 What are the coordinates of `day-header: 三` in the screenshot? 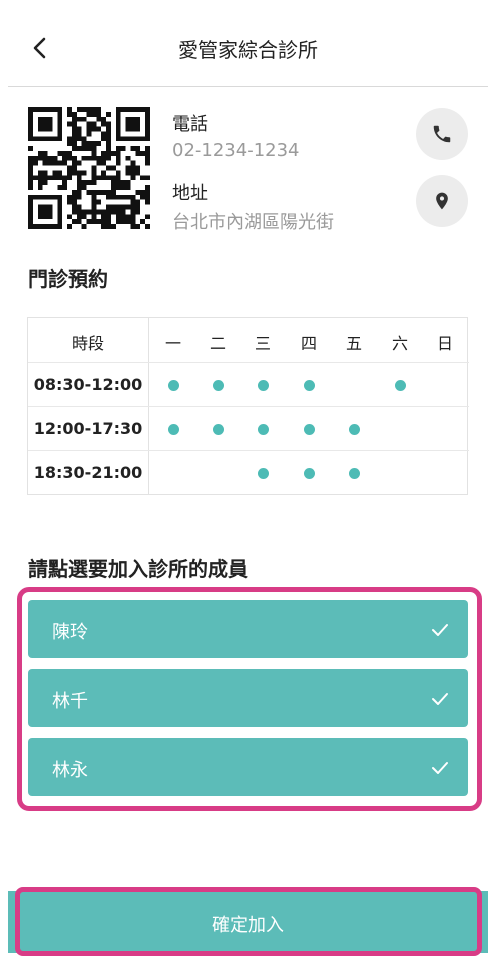 It's located at (262, 343).